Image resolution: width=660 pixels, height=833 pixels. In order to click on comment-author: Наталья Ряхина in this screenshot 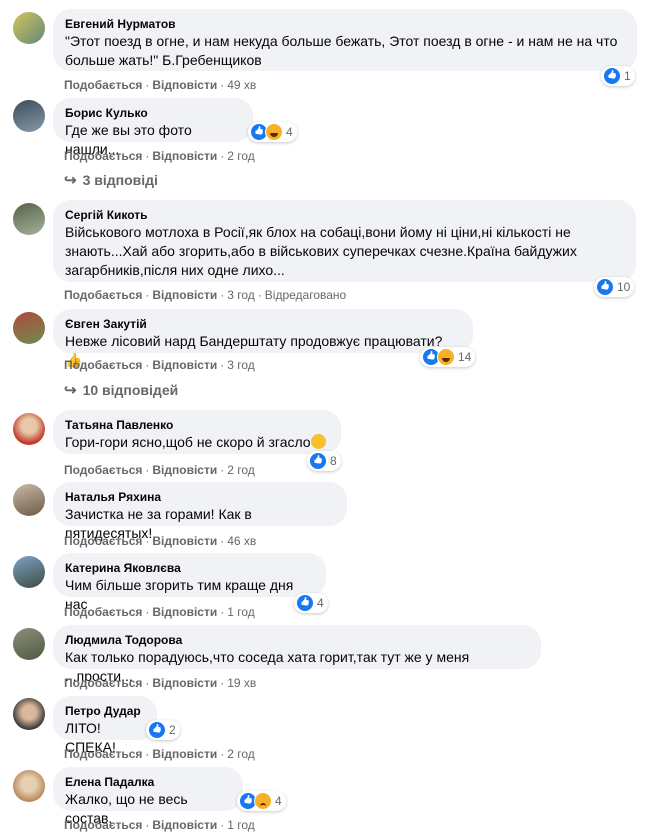, I will do `click(200, 497)`.